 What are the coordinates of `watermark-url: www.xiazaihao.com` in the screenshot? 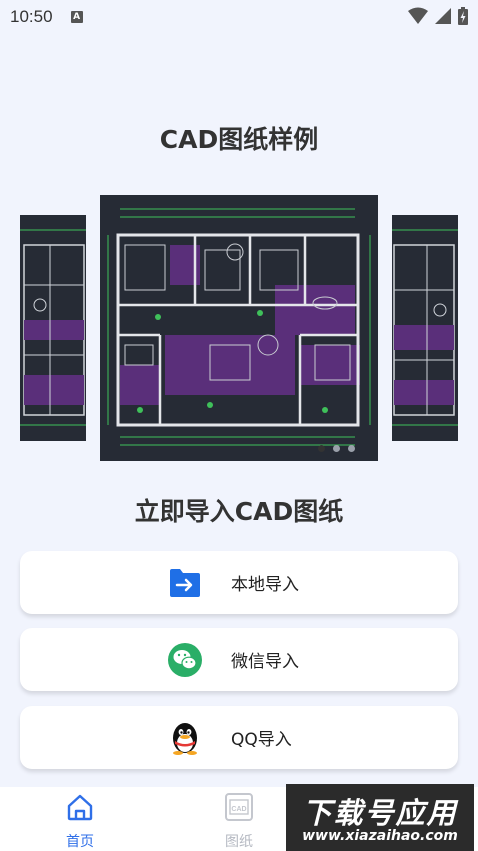 It's located at (380, 836).